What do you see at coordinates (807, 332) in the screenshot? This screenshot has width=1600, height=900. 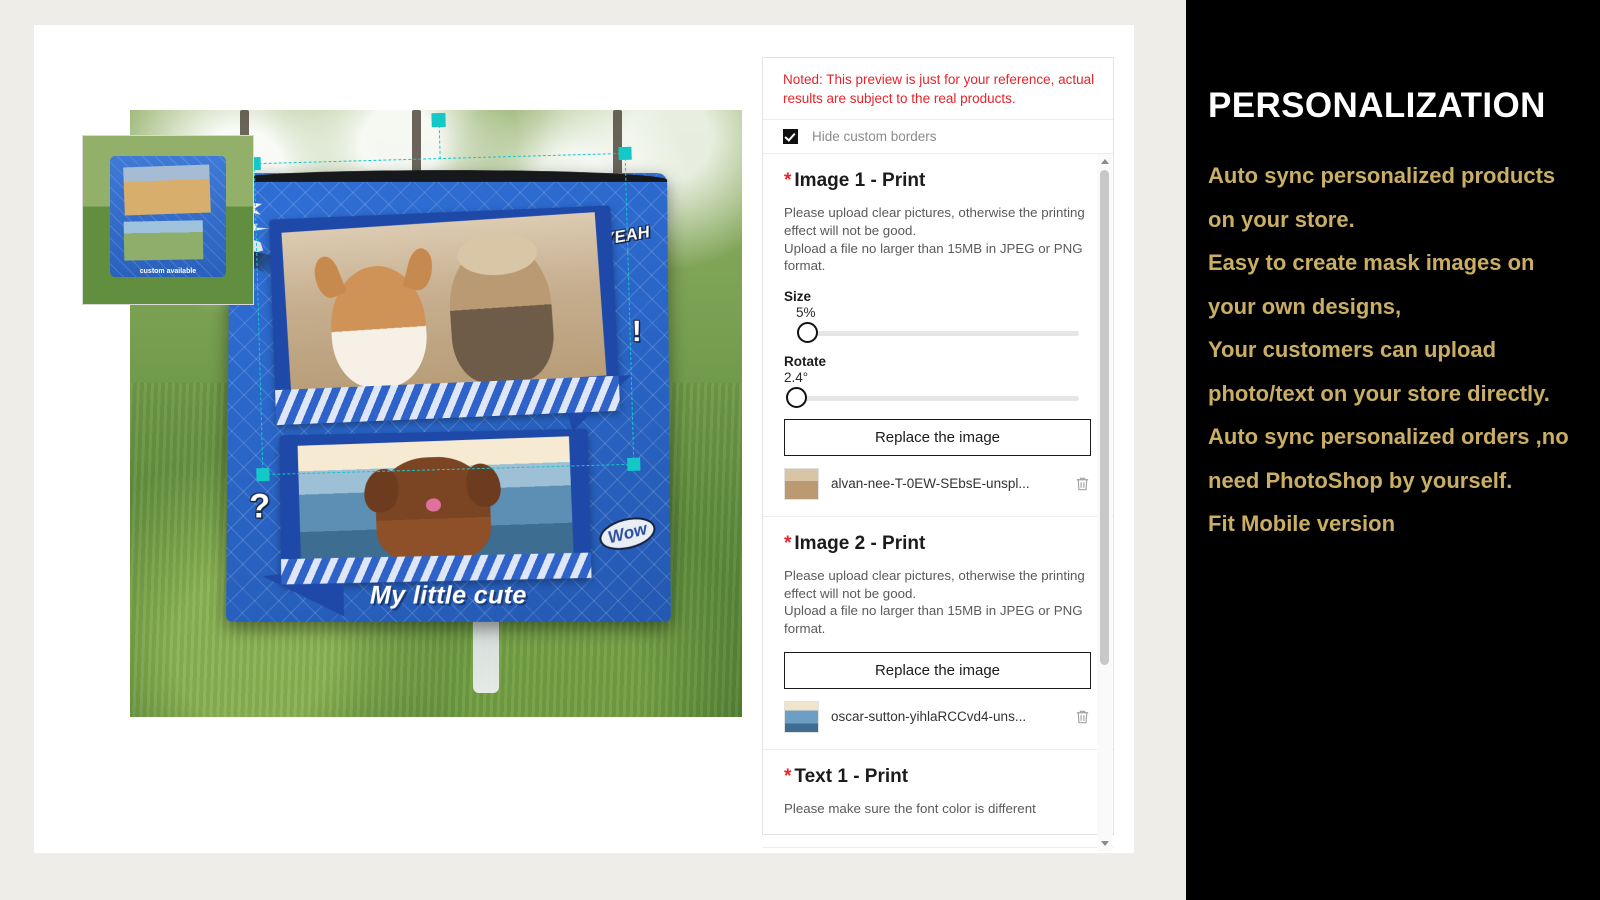 I see `size-slider-knob` at bounding box center [807, 332].